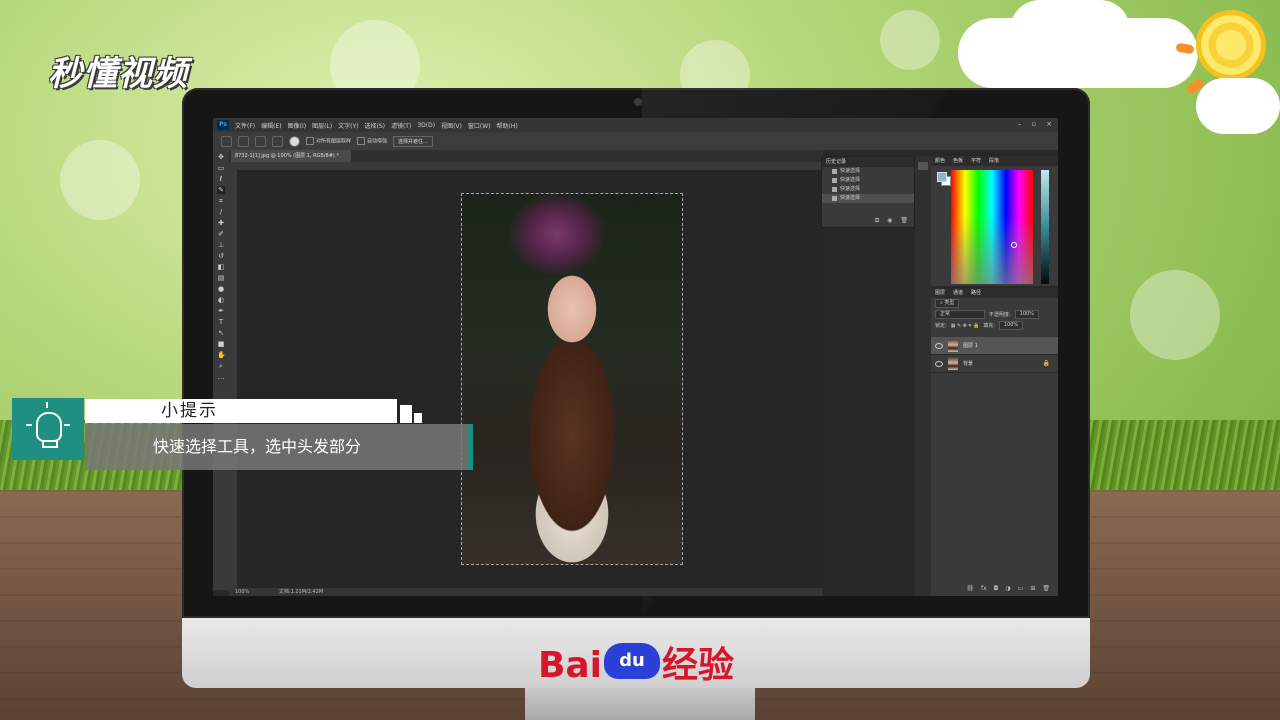  What do you see at coordinates (836, 162) in the screenshot?
I see `history-tab: 历史记录` at bounding box center [836, 162].